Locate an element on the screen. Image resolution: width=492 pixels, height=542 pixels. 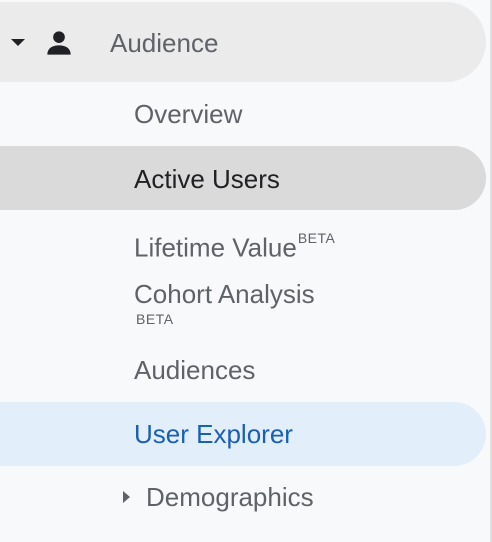
audience-section-header: Audience is located at coordinates (243, 42).